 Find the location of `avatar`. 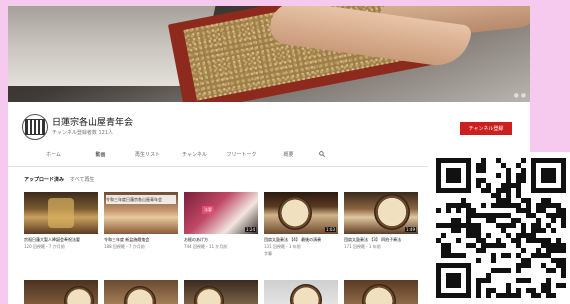

avatar is located at coordinates (35, 127).